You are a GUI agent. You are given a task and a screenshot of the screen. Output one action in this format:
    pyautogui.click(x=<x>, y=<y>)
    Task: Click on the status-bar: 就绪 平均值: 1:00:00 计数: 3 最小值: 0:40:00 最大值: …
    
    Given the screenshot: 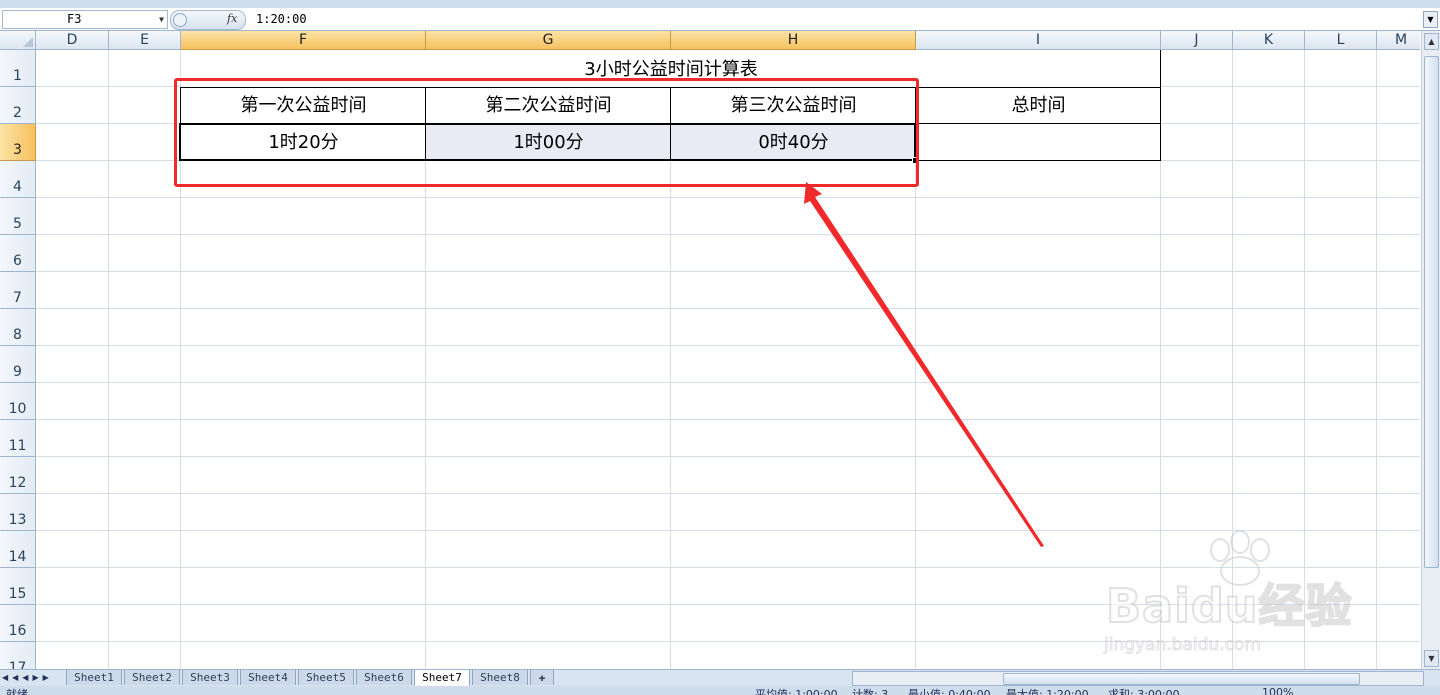 What is the action you would take?
    pyautogui.click(x=720, y=690)
    